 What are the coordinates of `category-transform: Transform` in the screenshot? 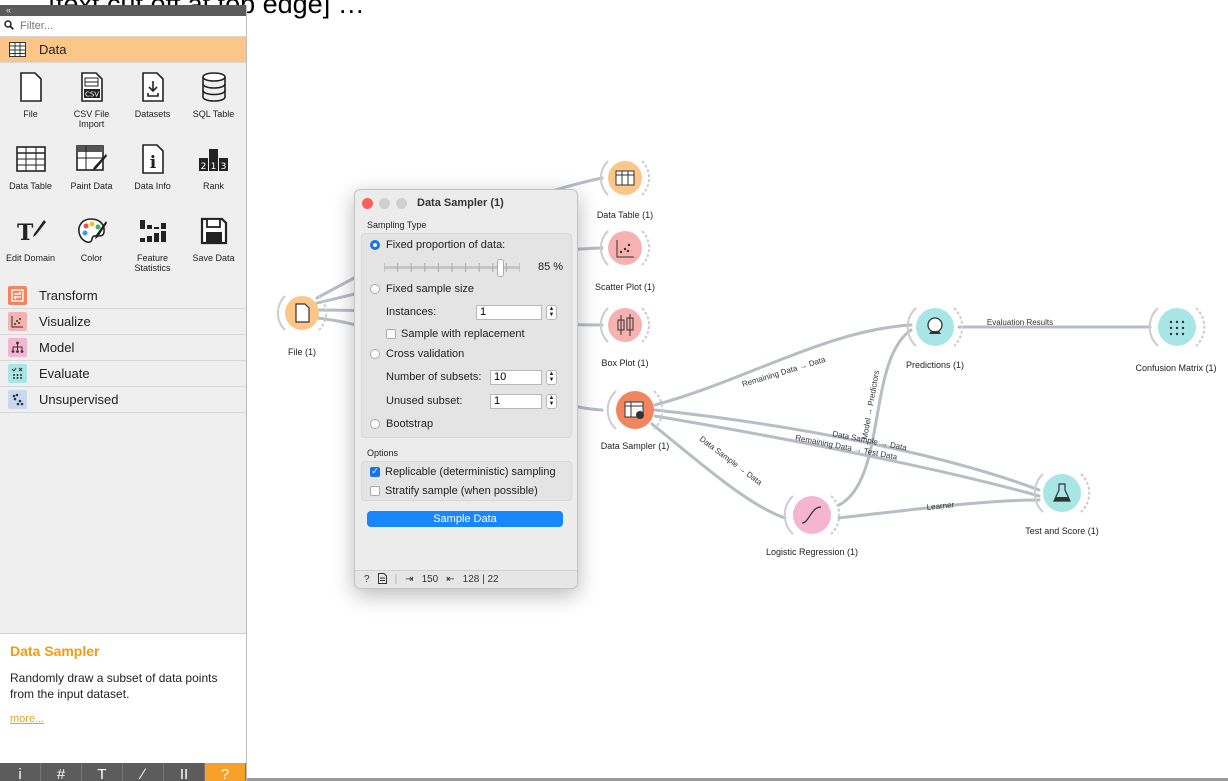 It's located at (123, 296).